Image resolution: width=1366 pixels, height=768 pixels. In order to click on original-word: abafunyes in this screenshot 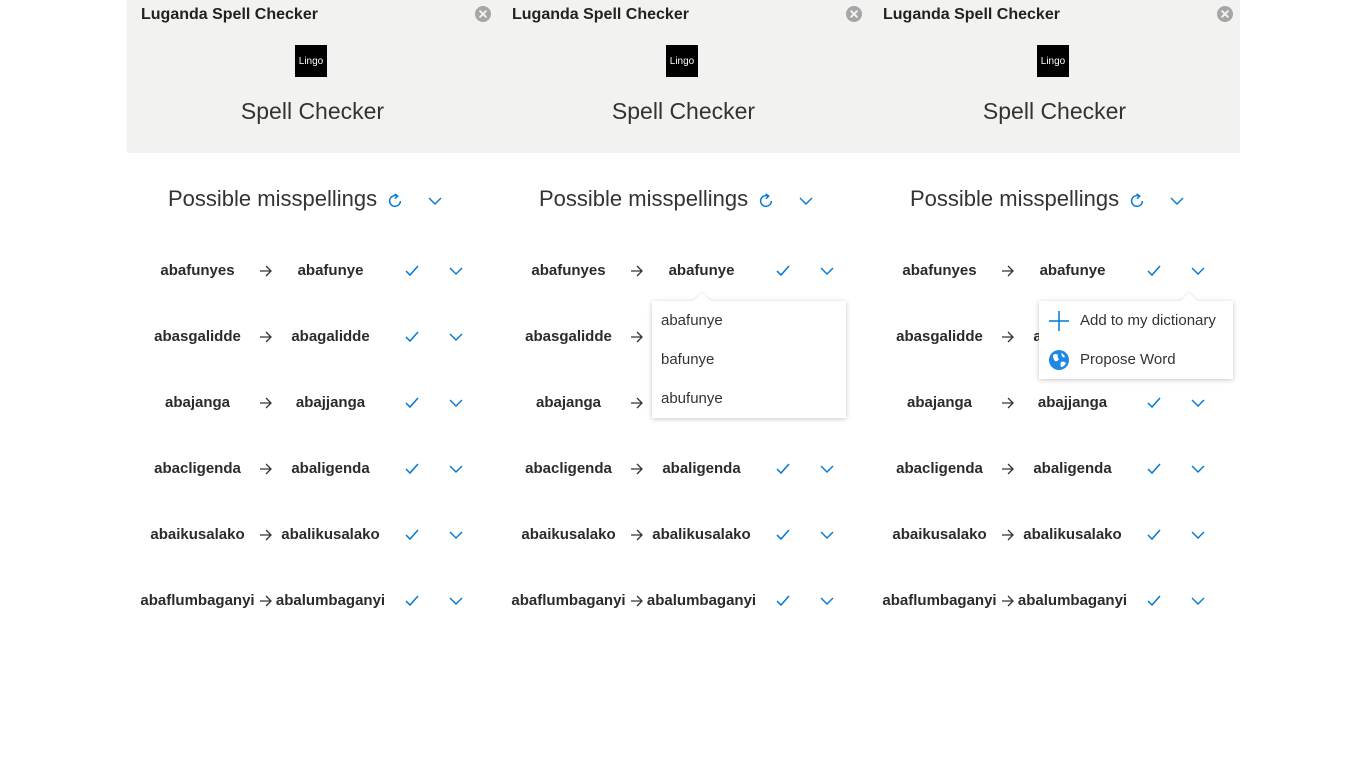, I will do `click(939, 270)`.